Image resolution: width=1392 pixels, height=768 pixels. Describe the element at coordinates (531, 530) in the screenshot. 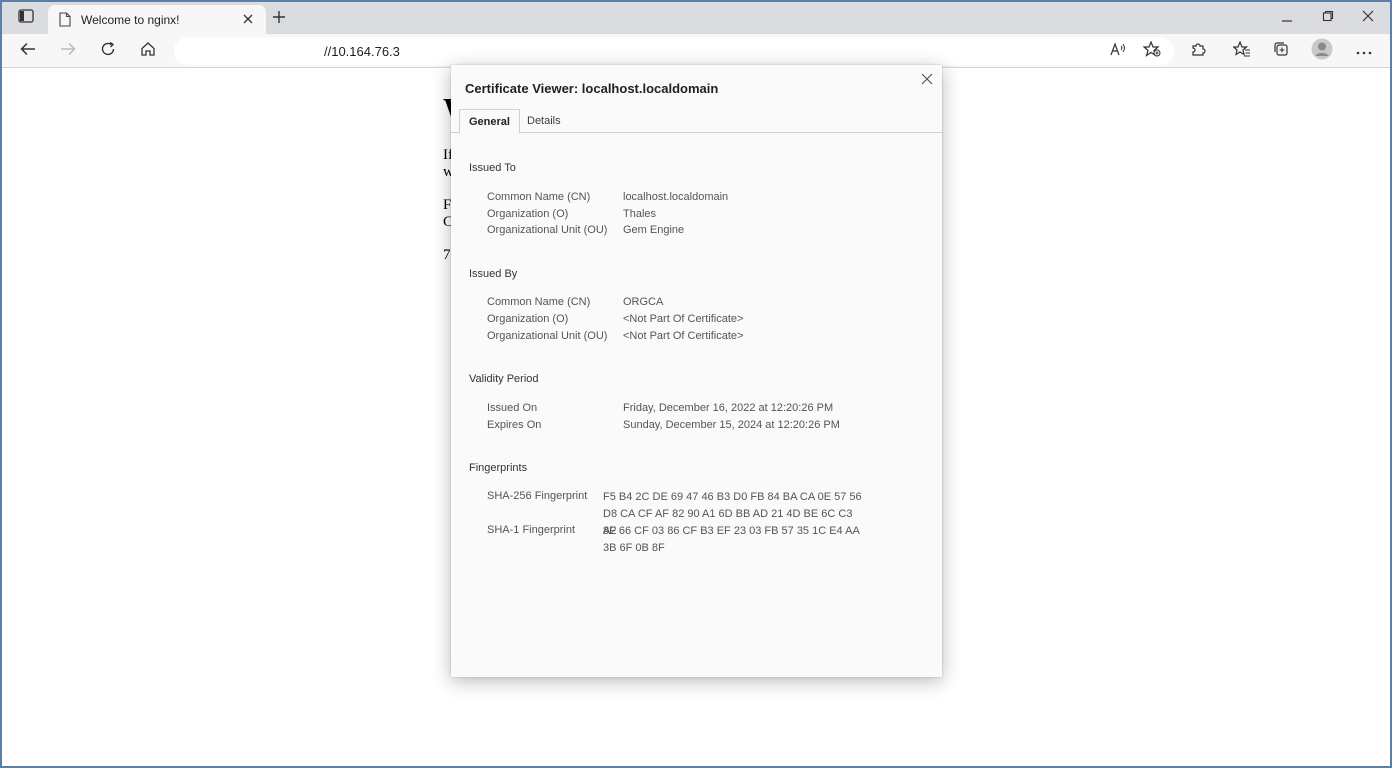

I see `field-label: SHA-1 Fingerprint` at that location.